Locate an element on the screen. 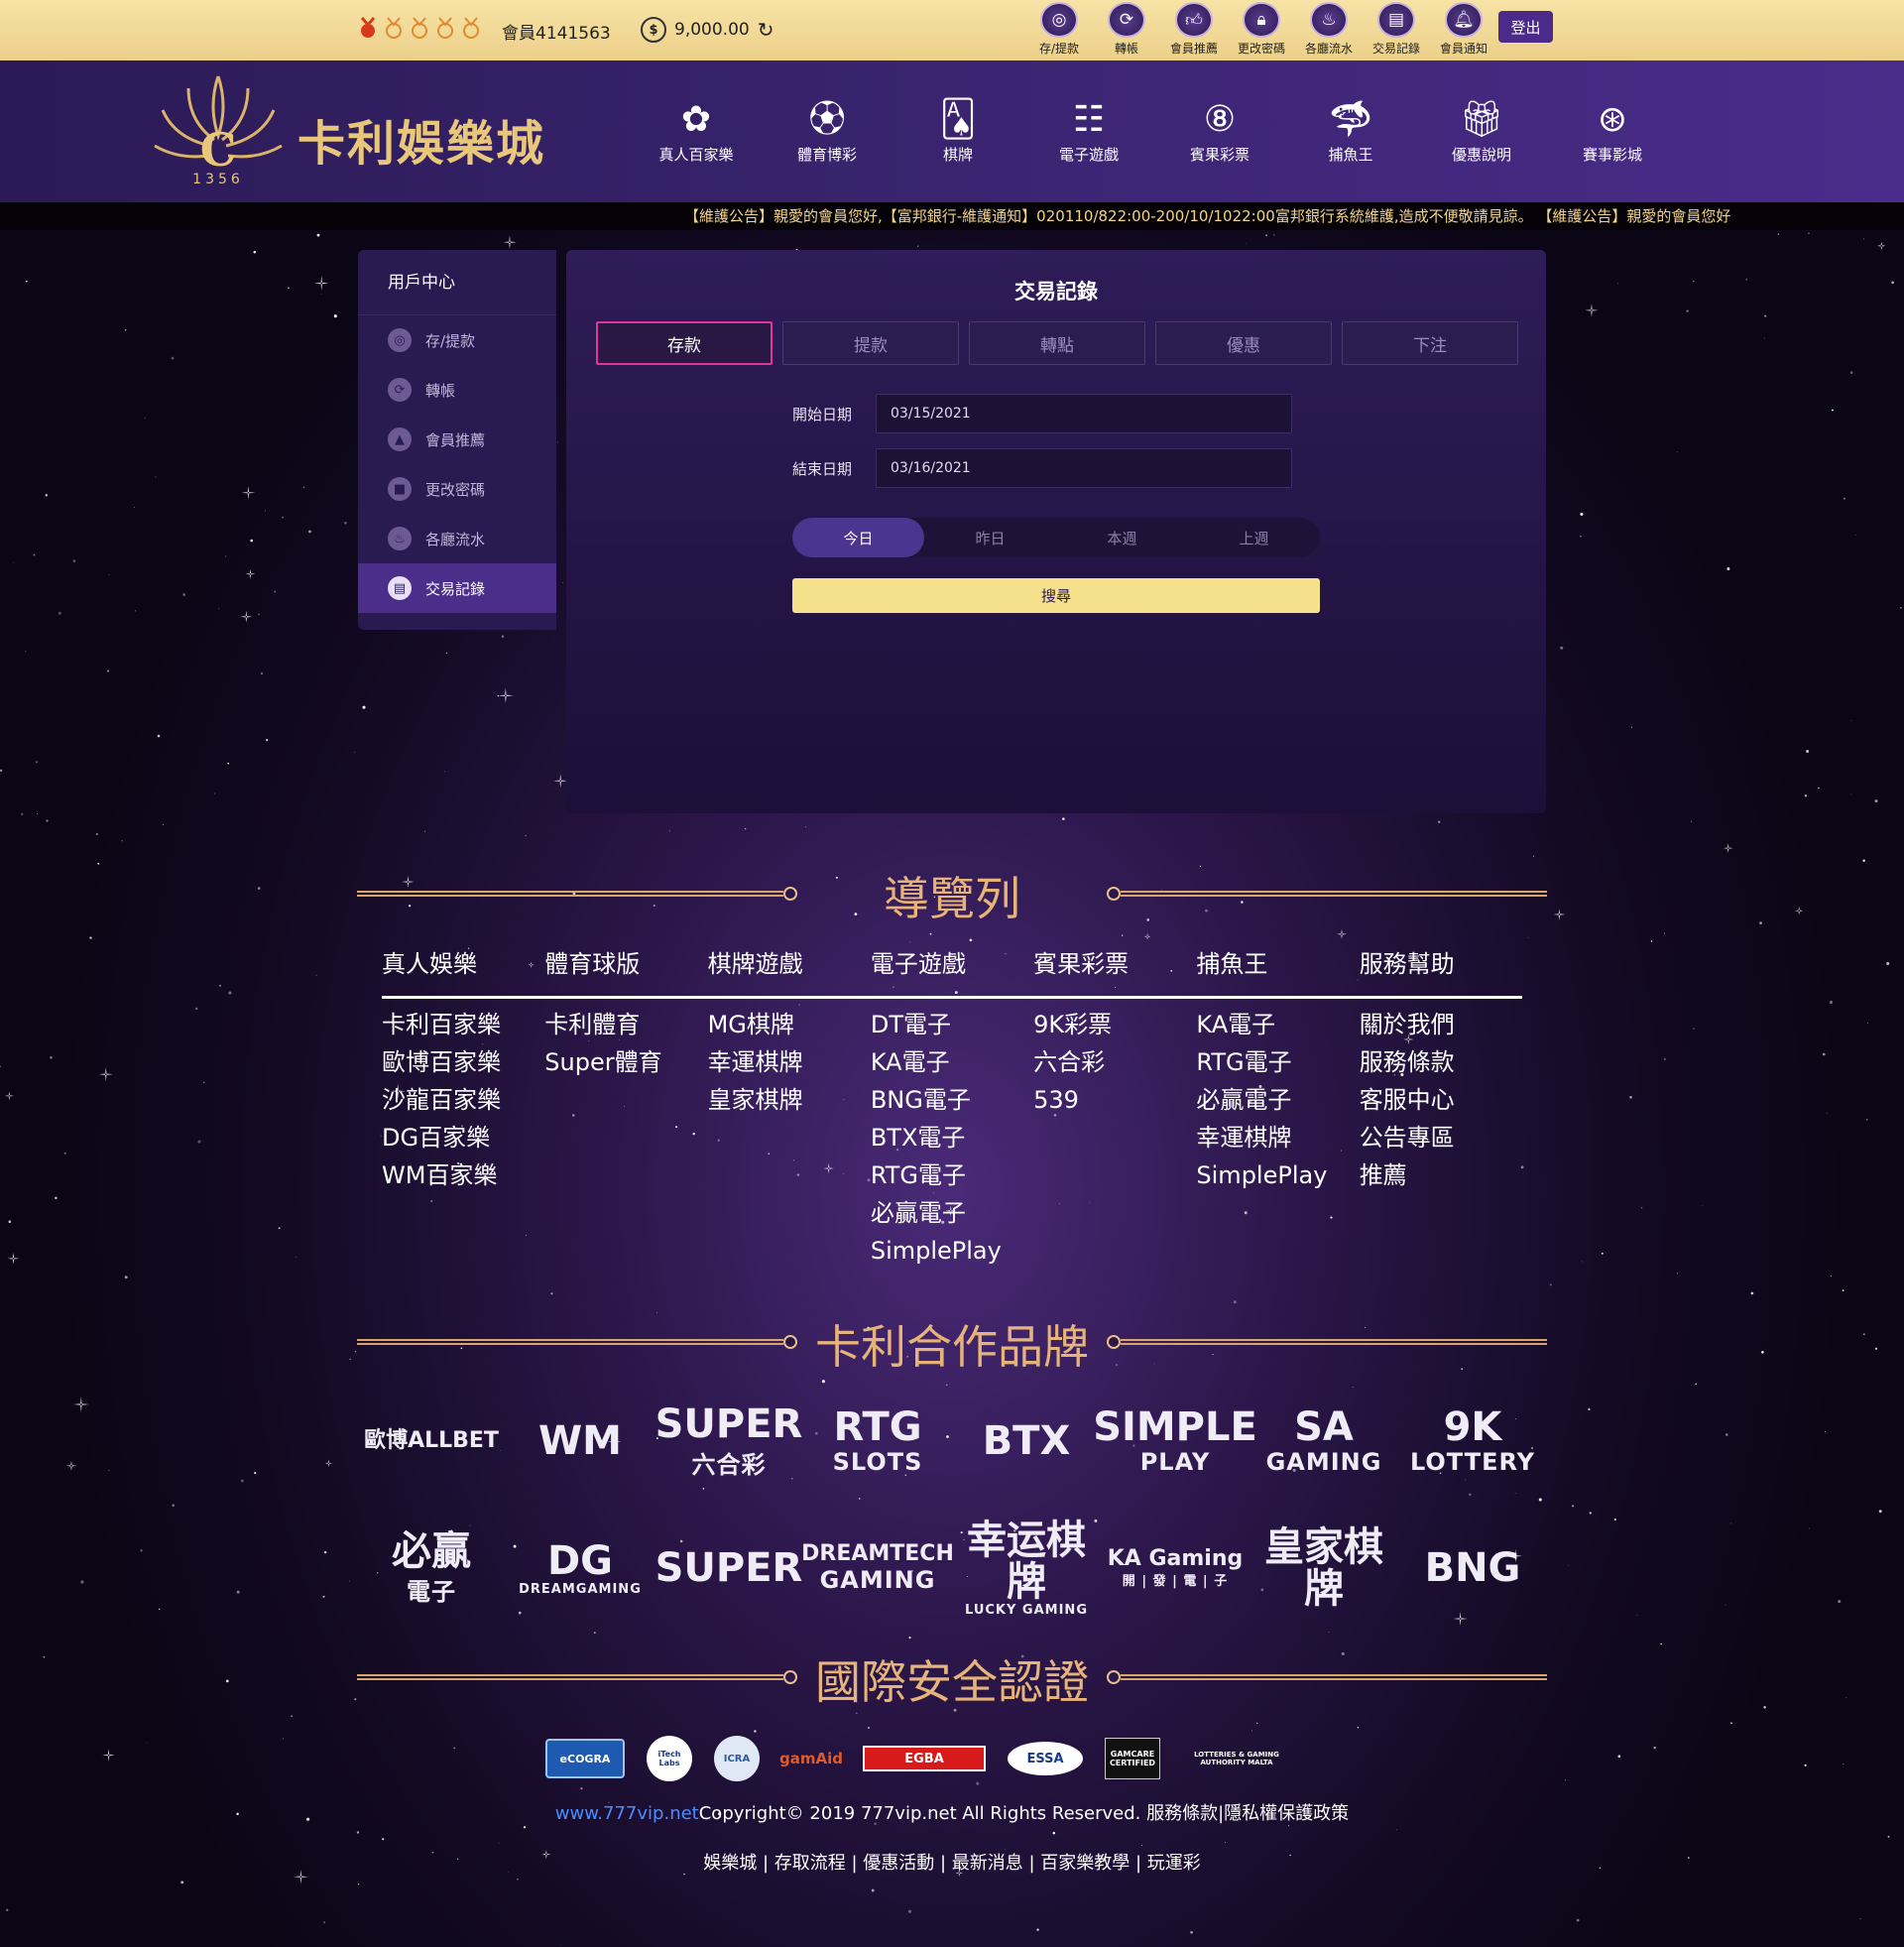  brand-name: WM is located at coordinates (580, 1441).